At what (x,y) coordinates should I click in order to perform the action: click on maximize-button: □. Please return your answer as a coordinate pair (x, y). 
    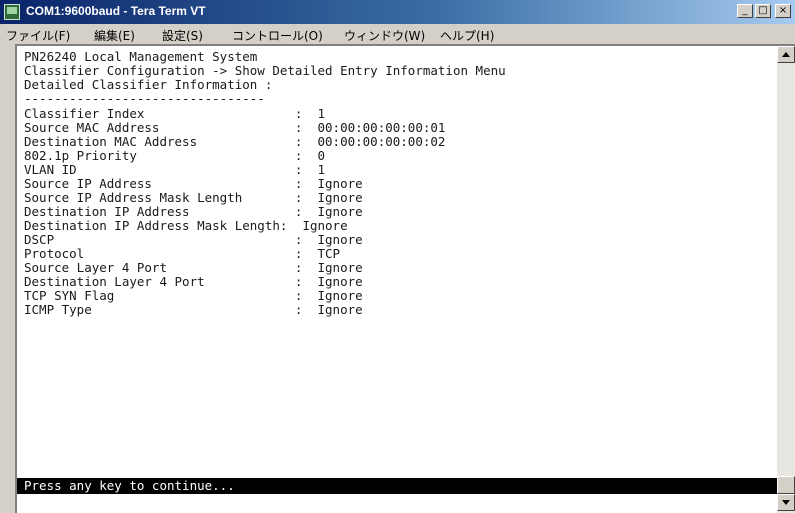
    Looking at the image, I should click on (763, 11).